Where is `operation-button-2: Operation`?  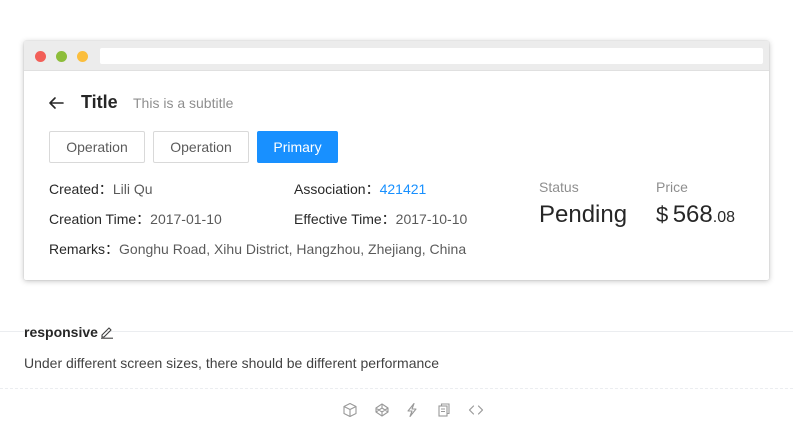
operation-button-2: Operation is located at coordinates (201, 147).